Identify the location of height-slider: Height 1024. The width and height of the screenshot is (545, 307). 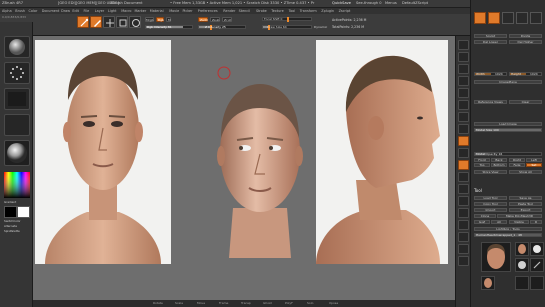
(525, 74).